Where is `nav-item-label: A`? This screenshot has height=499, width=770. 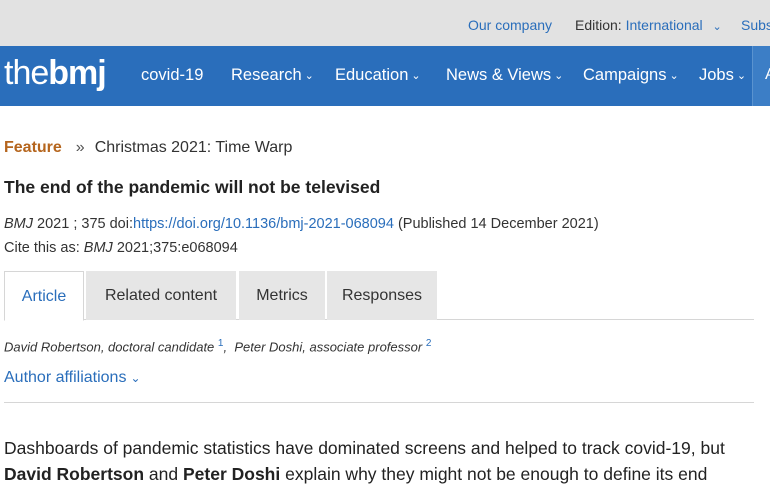
nav-item-label: A is located at coordinates (767, 75).